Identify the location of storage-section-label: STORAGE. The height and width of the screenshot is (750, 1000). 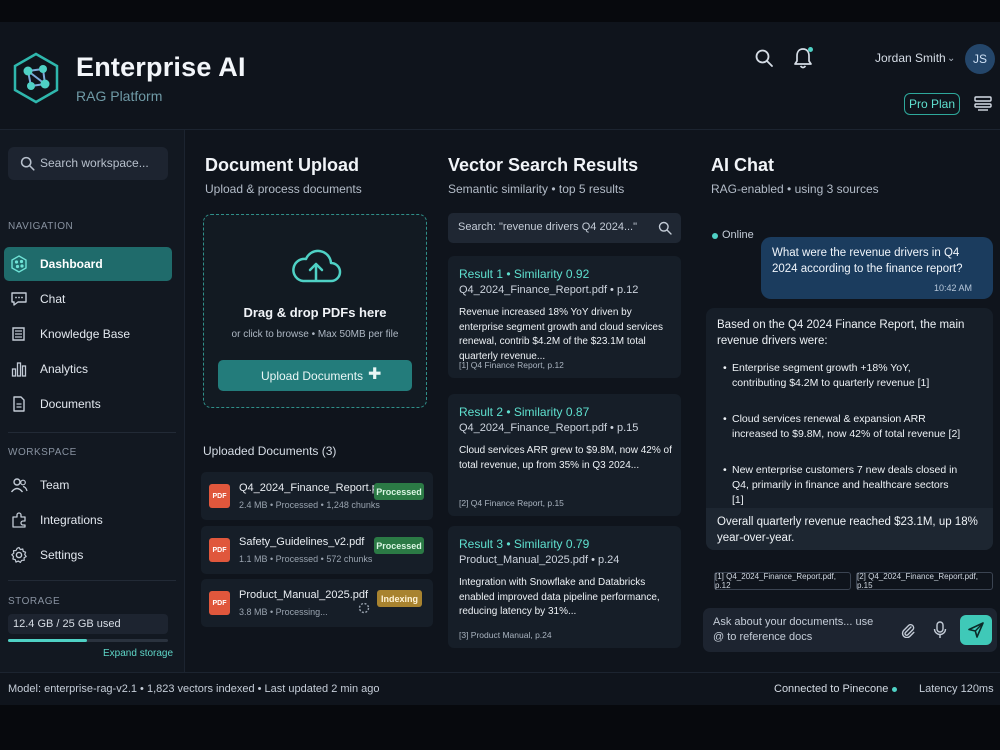
(34, 601).